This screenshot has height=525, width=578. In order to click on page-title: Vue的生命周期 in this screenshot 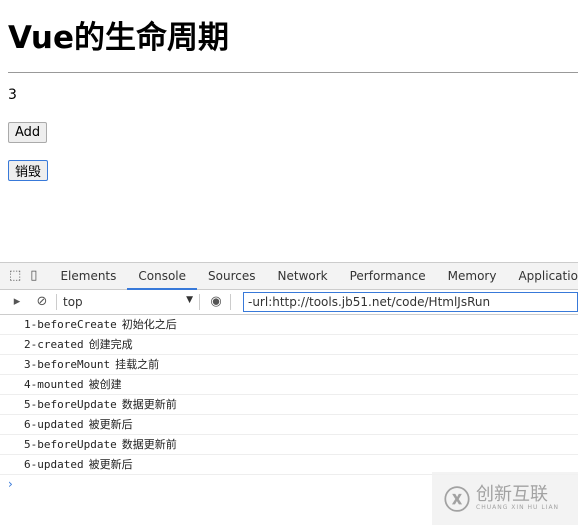, I will do `click(118, 38)`.